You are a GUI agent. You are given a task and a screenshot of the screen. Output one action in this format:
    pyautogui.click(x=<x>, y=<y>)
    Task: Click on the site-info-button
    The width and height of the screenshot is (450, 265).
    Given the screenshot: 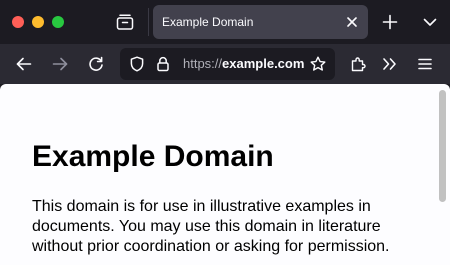 What is the action you would take?
    pyautogui.click(x=163, y=64)
    